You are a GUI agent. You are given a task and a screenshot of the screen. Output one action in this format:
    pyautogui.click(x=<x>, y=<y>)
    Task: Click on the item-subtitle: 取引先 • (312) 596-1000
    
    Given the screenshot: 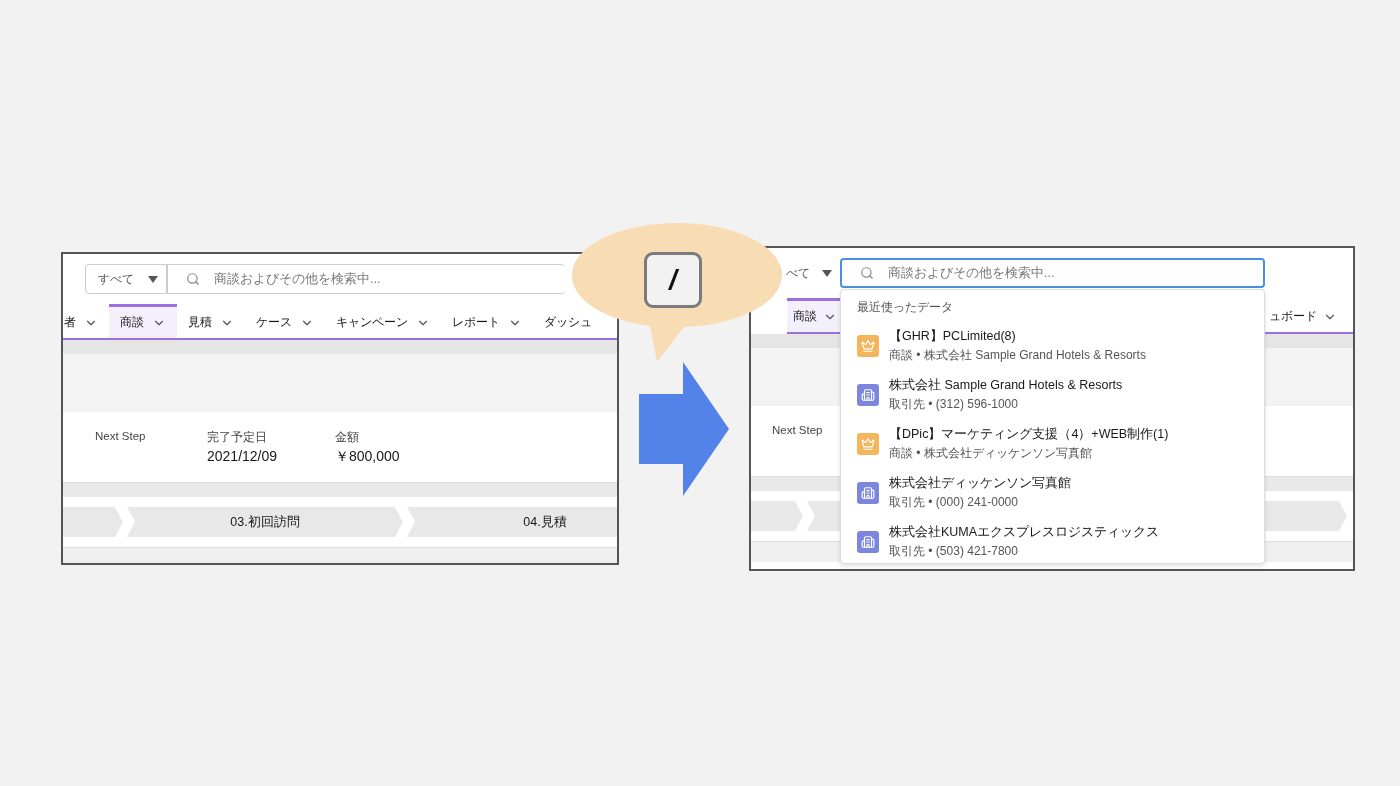 What is the action you would take?
    pyautogui.click(x=953, y=404)
    